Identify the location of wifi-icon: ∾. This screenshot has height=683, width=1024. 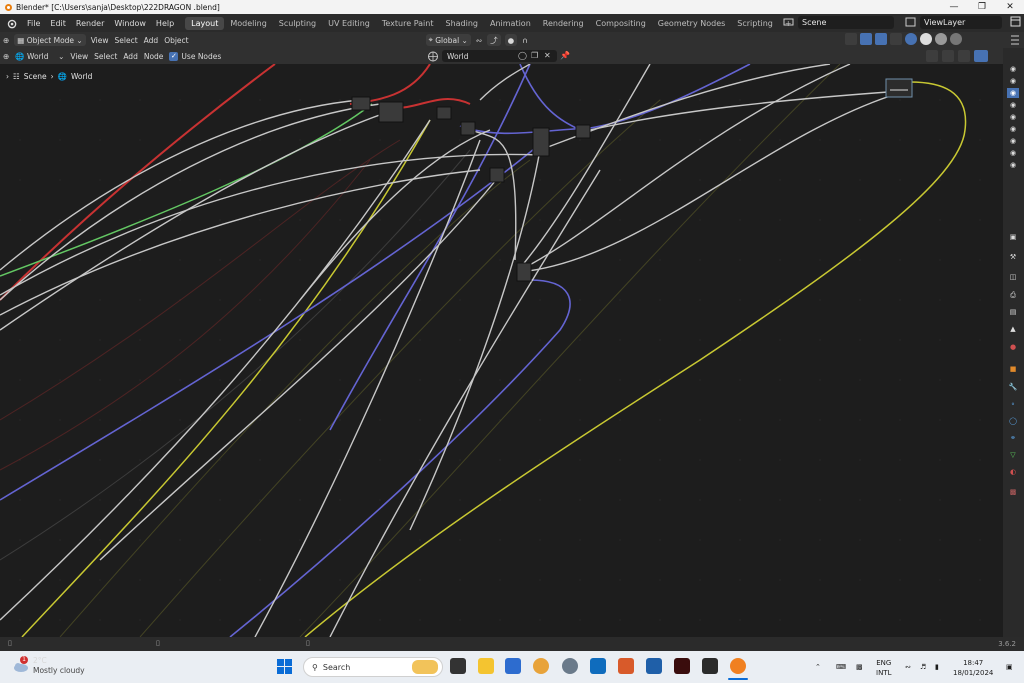
(908, 667).